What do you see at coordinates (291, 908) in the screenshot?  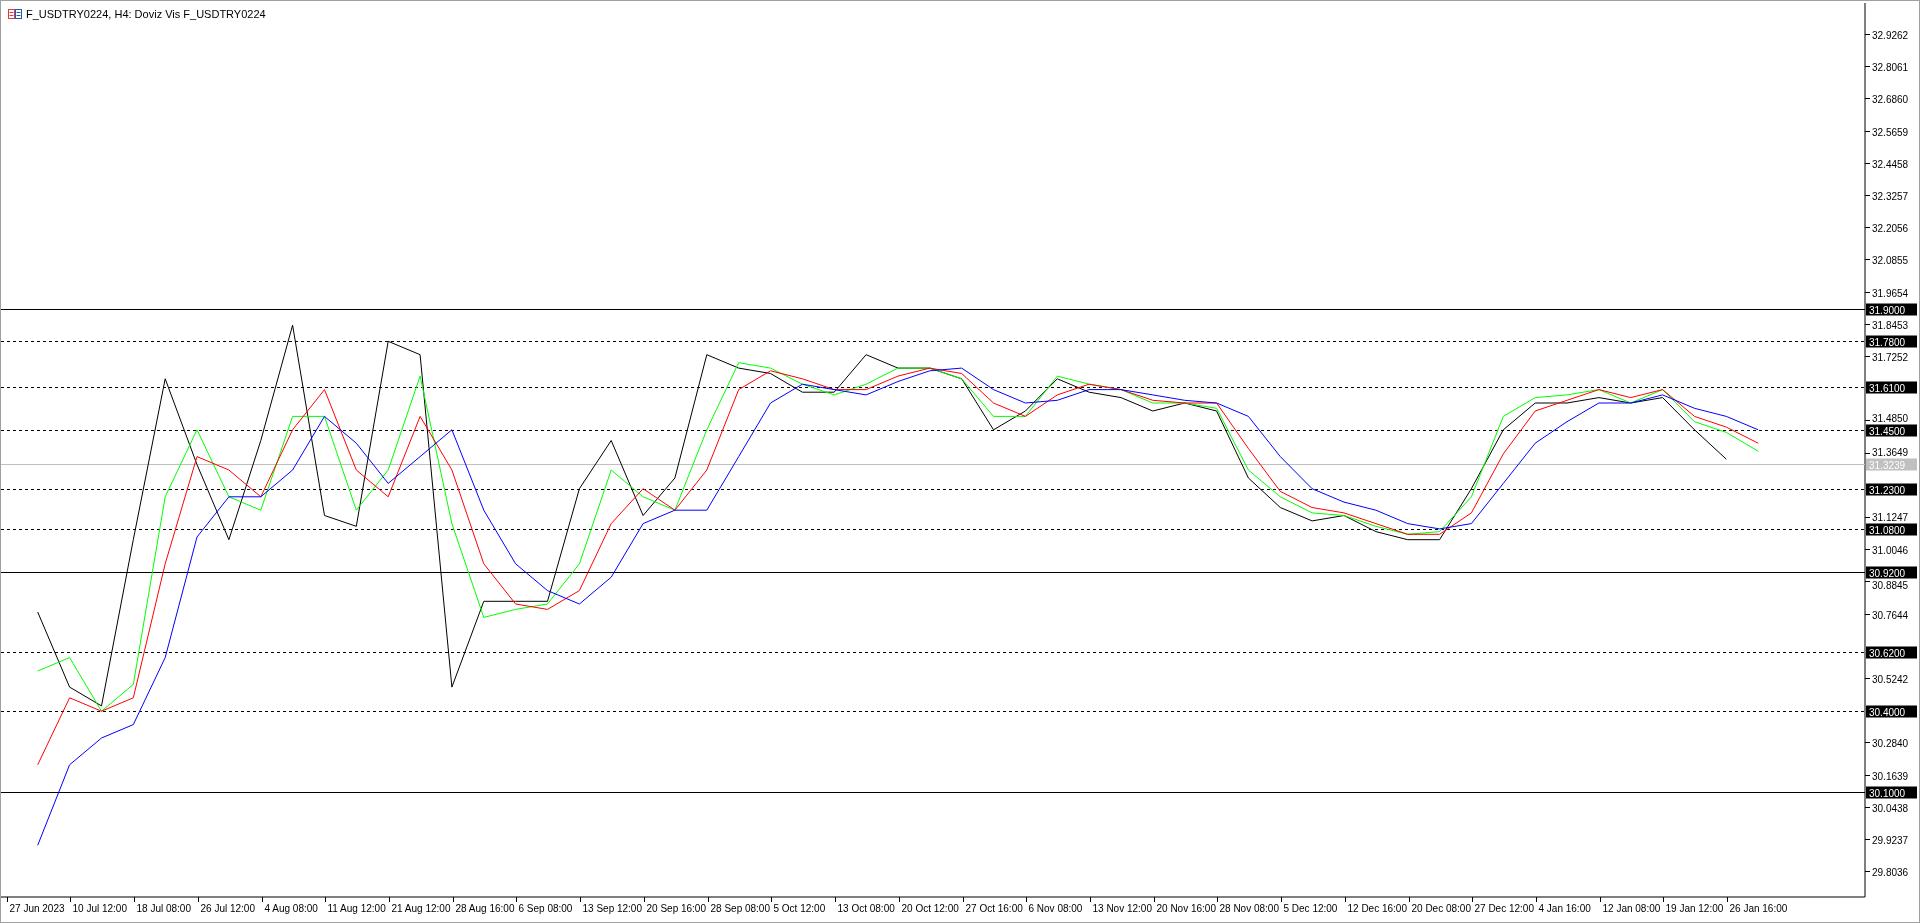 I see `time-axis-label: 4 Aug 08:00` at bounding box center [291, 908].